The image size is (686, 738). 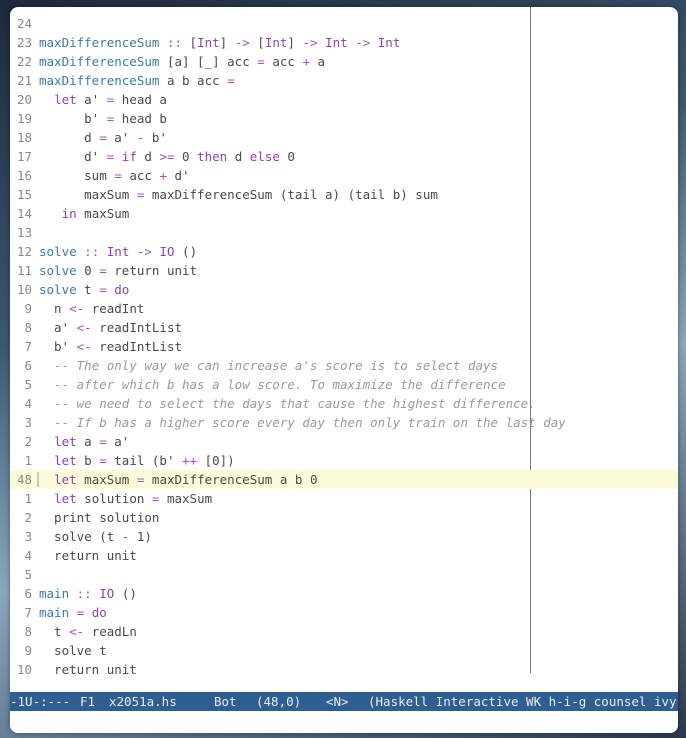 I want to click on code-line: 17 d' = if d >= 0 then d else 0, so click(x=344, y=156).